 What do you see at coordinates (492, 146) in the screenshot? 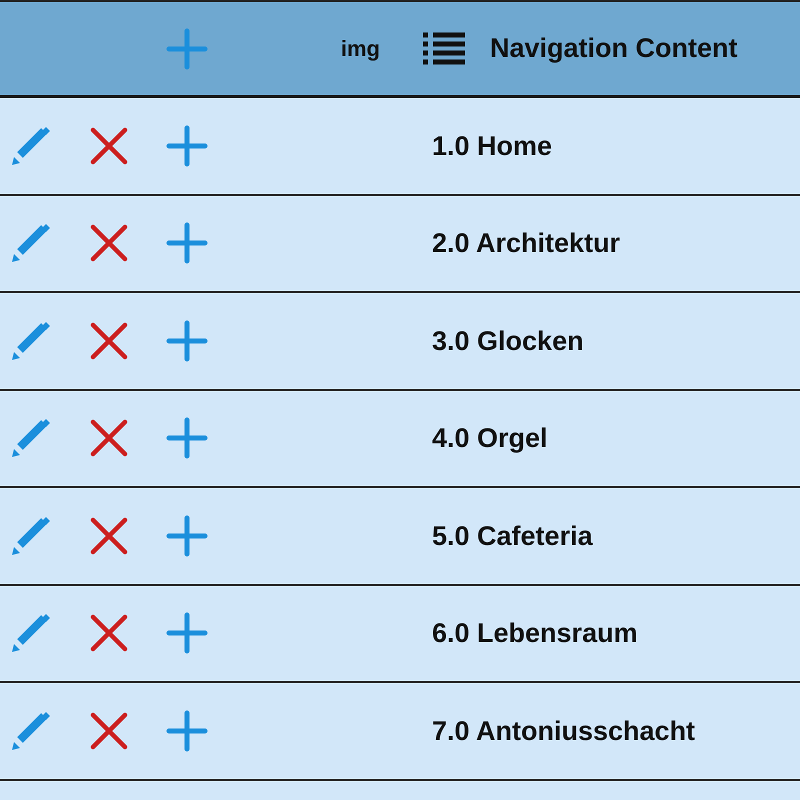
I see `nav-entry-title: 1.0 Home` at bounding box center [492, 146].